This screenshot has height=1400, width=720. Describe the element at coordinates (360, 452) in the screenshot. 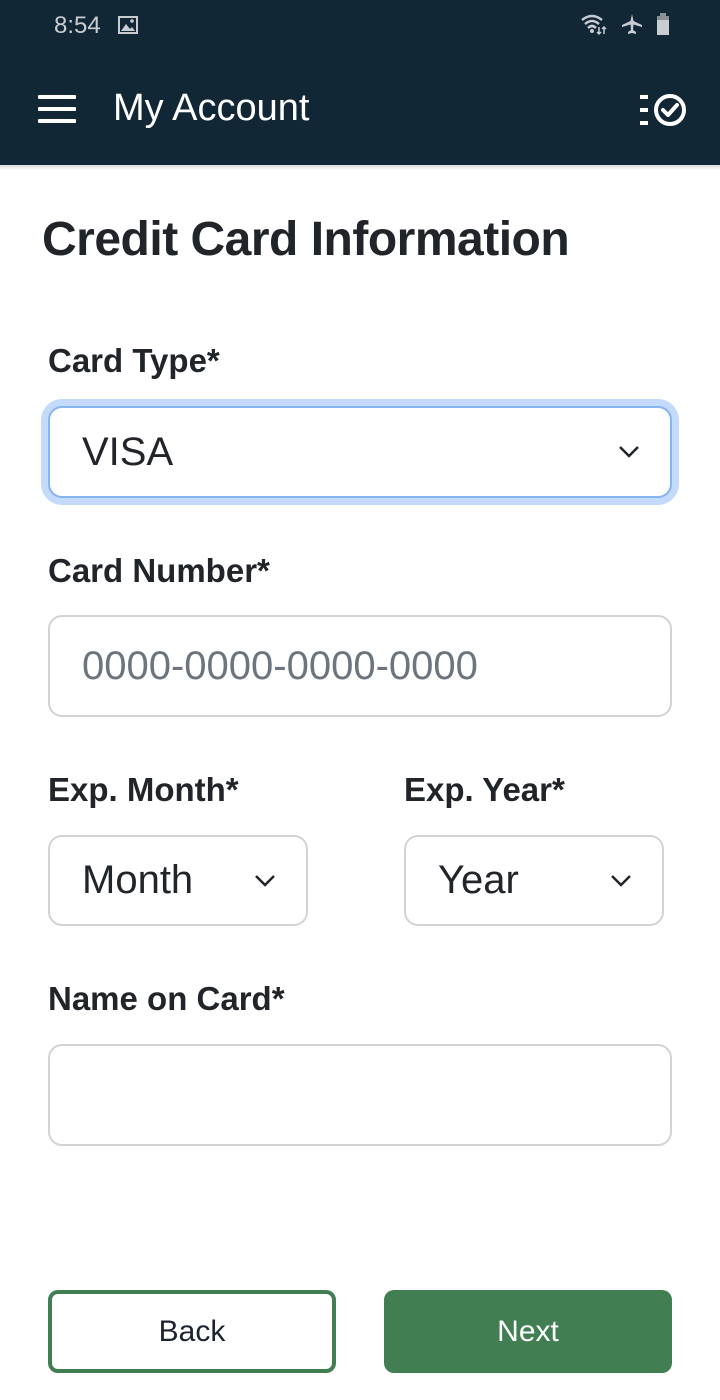

I see `card-type-select: VISA` at that location.